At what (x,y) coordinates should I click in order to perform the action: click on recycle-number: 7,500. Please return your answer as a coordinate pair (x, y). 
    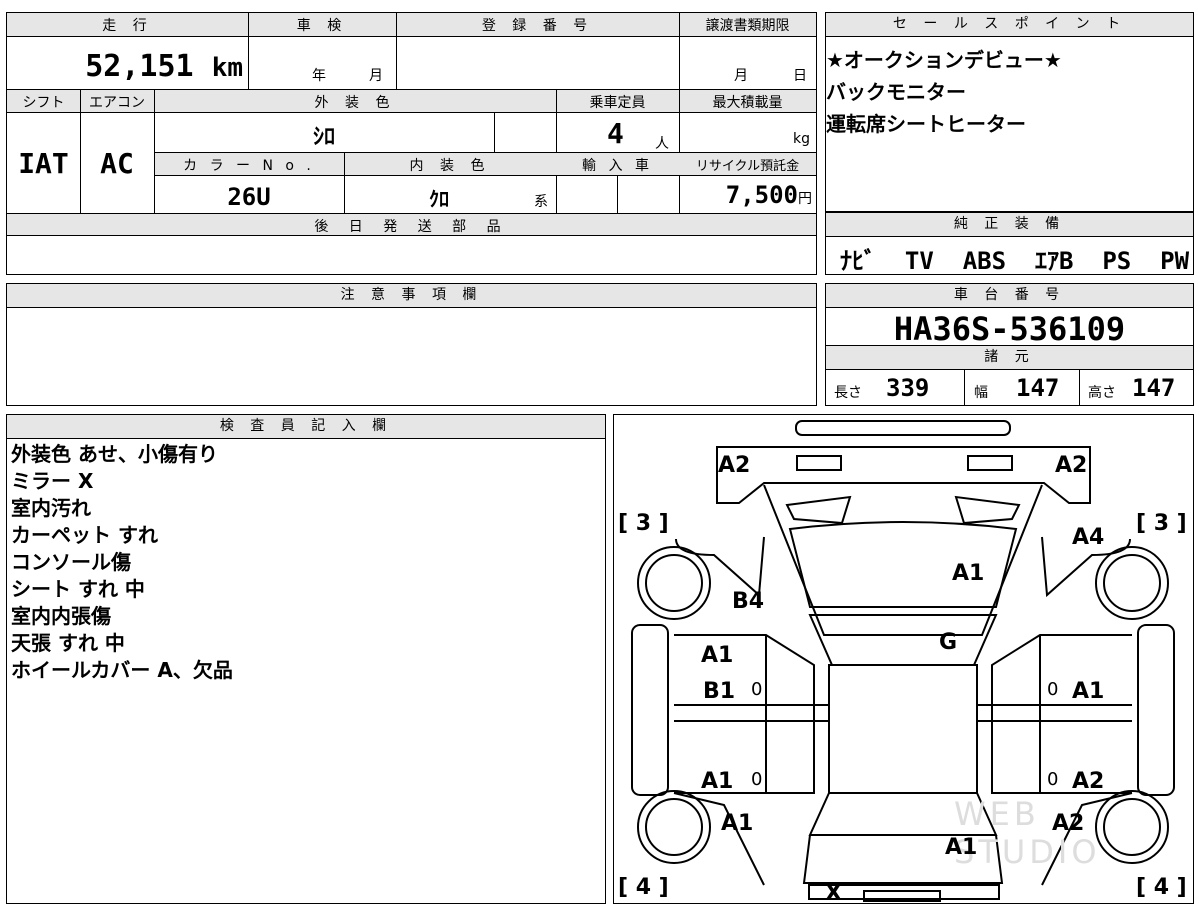
    Looking at the image, I should click on (761, 195).